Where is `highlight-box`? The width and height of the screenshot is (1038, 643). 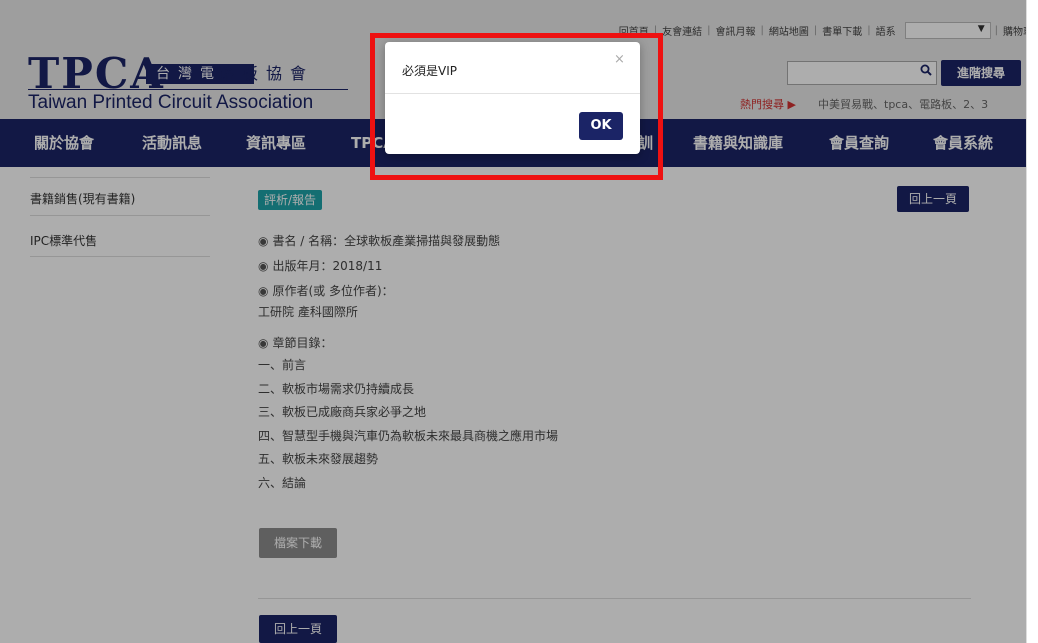 highlight-box is located at coordinates (516, 106).